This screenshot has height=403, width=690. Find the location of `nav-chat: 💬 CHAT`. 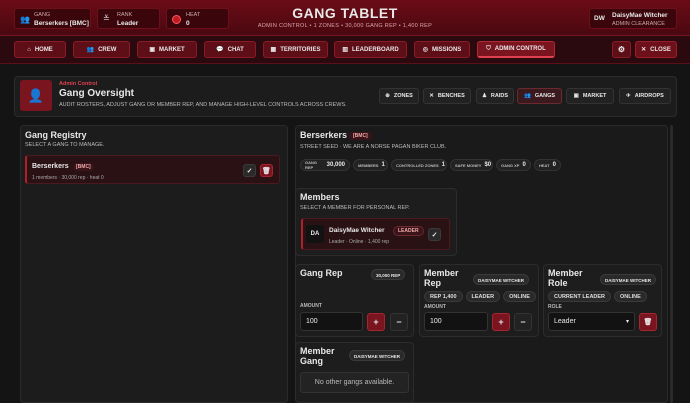

nav-chat: 💬 CHAT is located at coordinates (230, 49).